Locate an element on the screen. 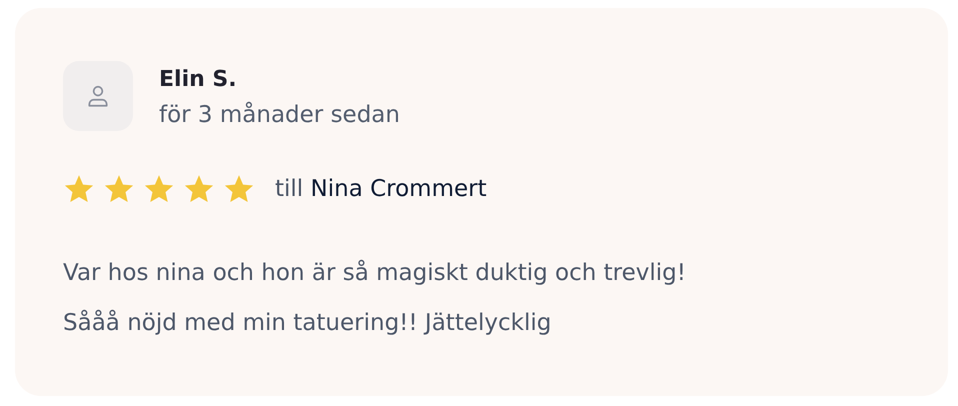 The width and height of the screenshot is (958, 406). review-time: för 3 månader sedan is located at coordinates (279, 115).